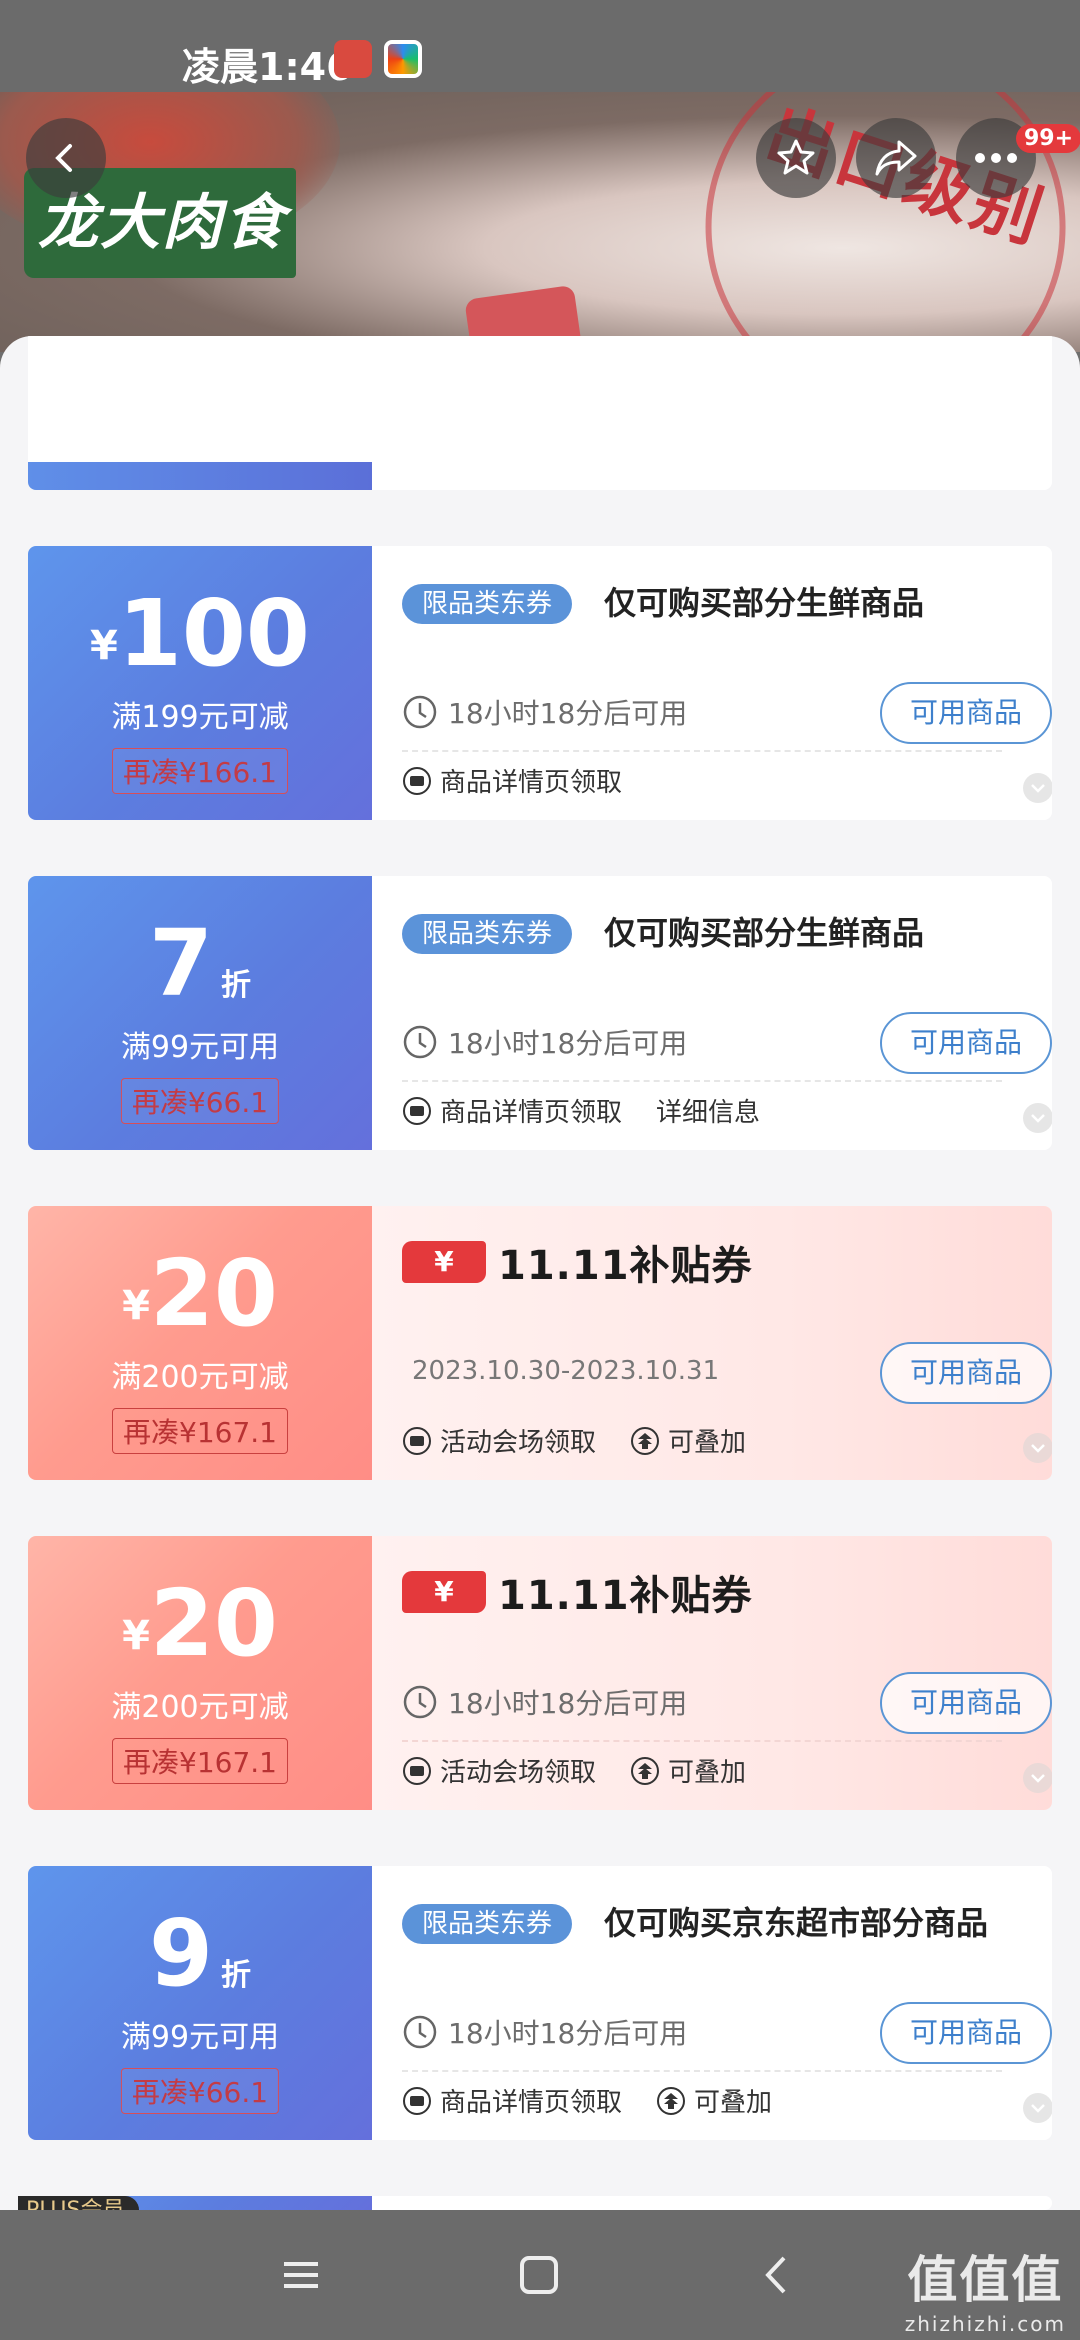 This screenshot has width=1080, height=2340. Describe the element at coordinates (764, 933) in the screenshot. I see `coupon-description: 仅可购买部分生鲜商品` at that location.